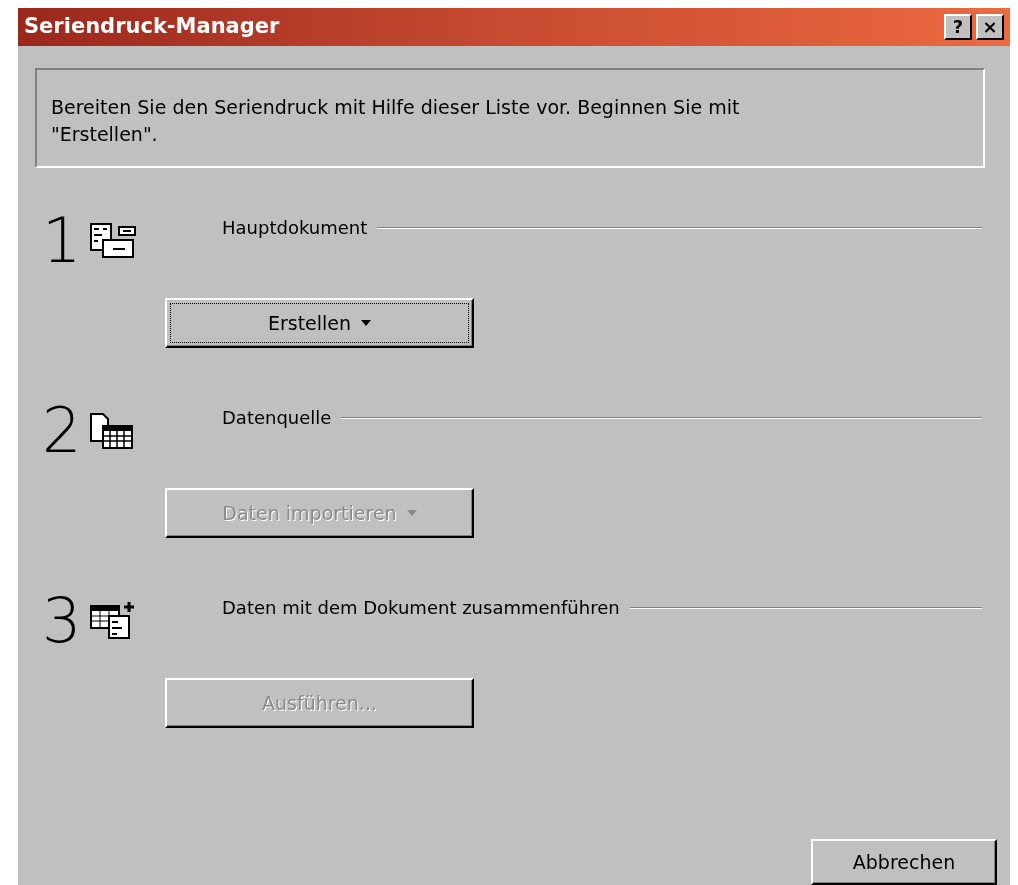 The width and height of the screenshot is (1018, 885). I want to click on instruction-text: Bereiten Sie den Seriendruck mit Hilfe dieser Liste vor. Beginnen Sie mit "Erstellen"., so click(510, 118).